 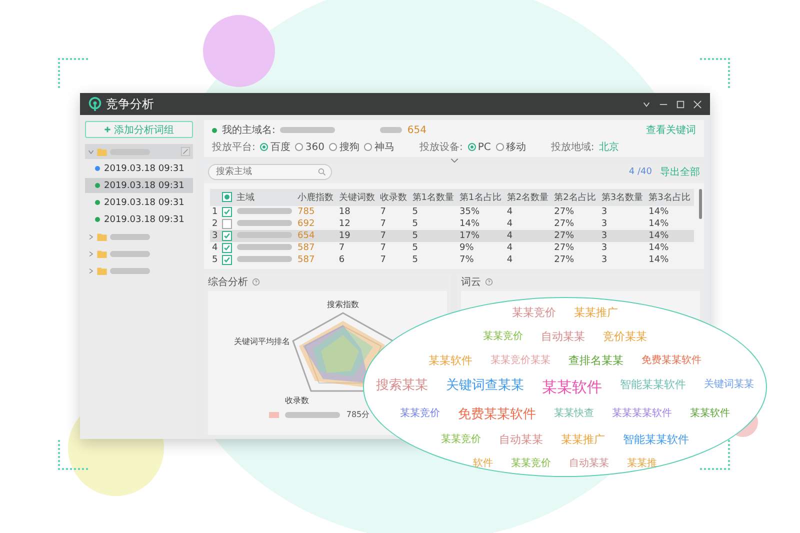 I want to click on column-header: 第2名占比, so click(x=576, y=197).